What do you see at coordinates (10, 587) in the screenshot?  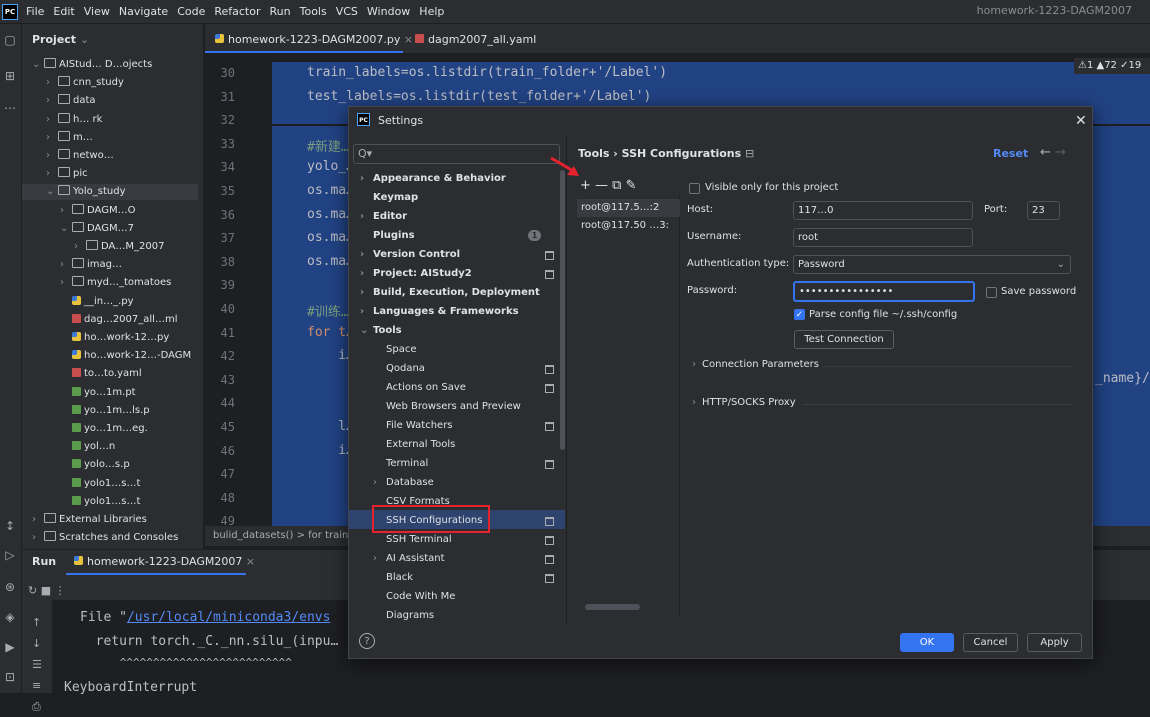 I see `python-console-icon: ⊛` at bounding box center [10, 587].